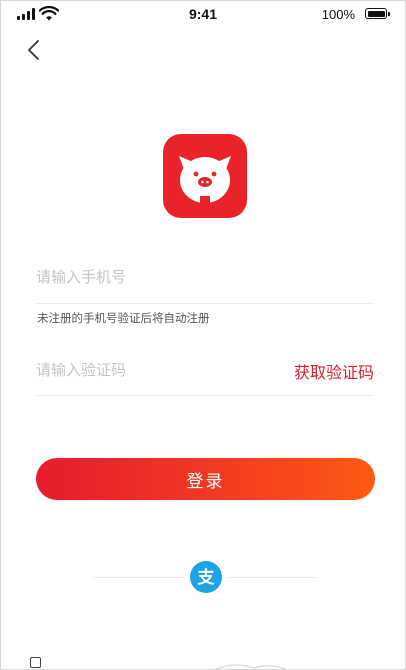 This screenshot has height=670, width=406. I want to click on alipay-login-button: 支, so click(206, 577).